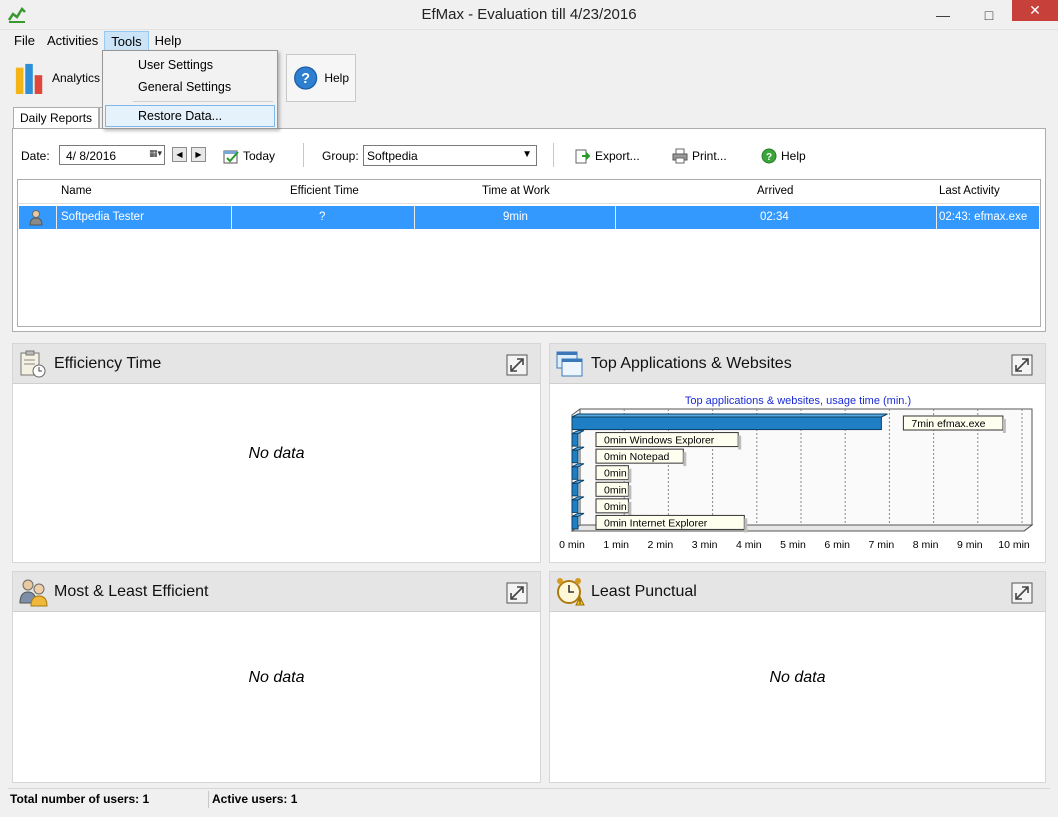  I want to click on date-label: Date:, so click(35, 156).